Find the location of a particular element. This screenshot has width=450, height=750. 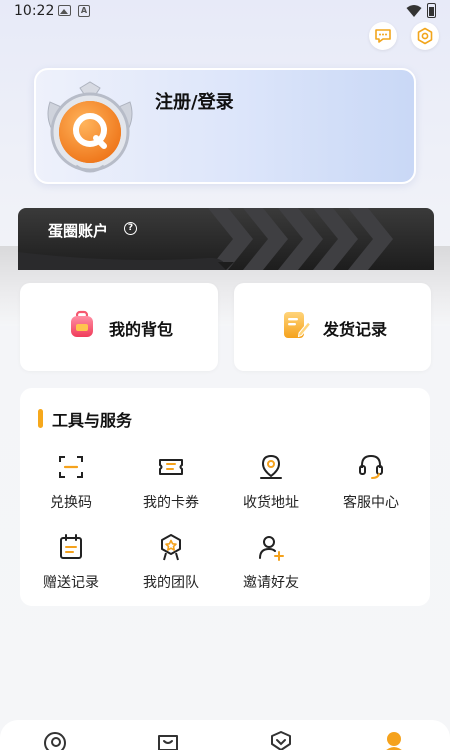

settings-icon is located at coordinates (425, 36).